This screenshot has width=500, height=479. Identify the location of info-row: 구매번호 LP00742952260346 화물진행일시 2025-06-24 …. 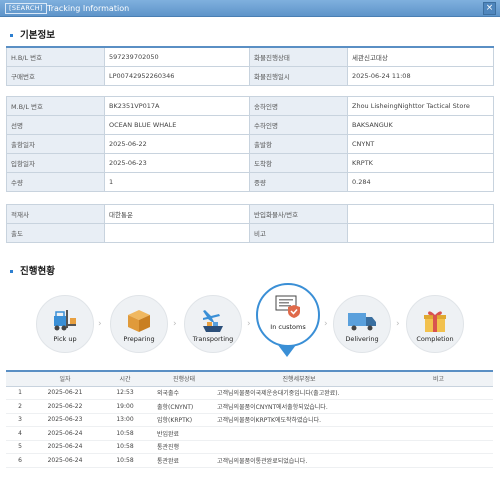
(250, 75).